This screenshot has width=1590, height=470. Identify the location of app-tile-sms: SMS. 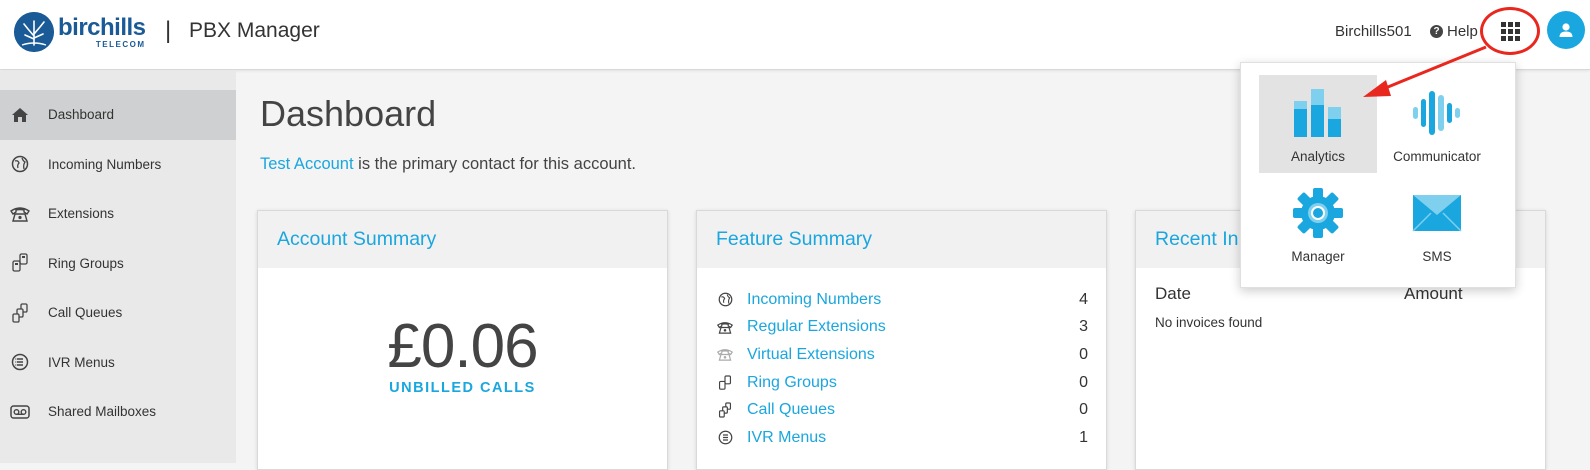
(1437, 224).